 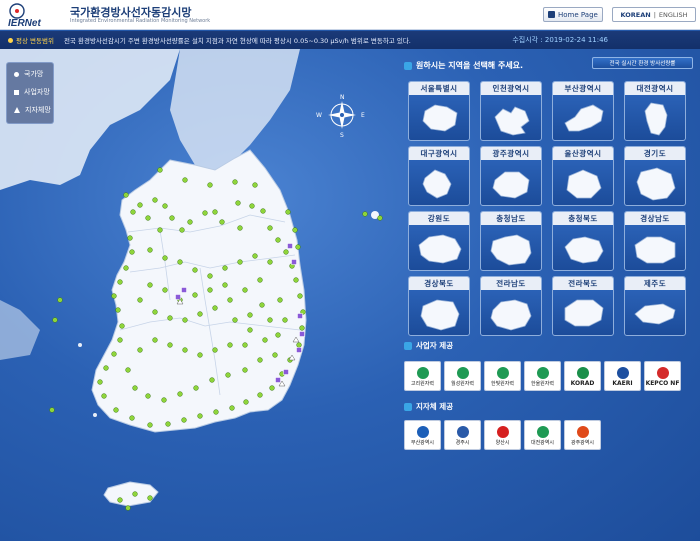 What do you see at coordinates (511, 111) in the screenshot?
I see `region-card: 인천광역시` at bounding box center [511, 111].